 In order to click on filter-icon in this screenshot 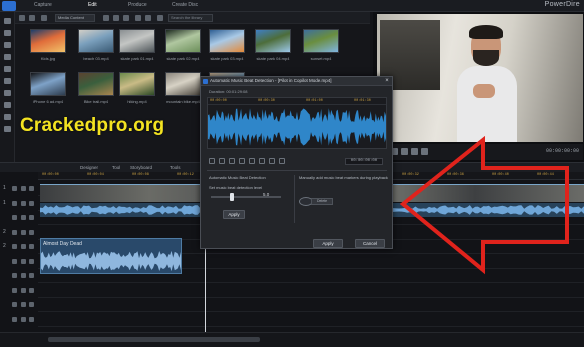, I will do `click(44, 18)`.